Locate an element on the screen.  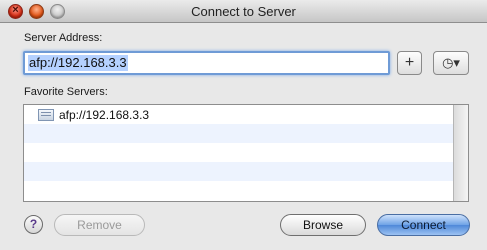
favorite-servers-label: Favorite Servers: is located at coordinates (66, 92).